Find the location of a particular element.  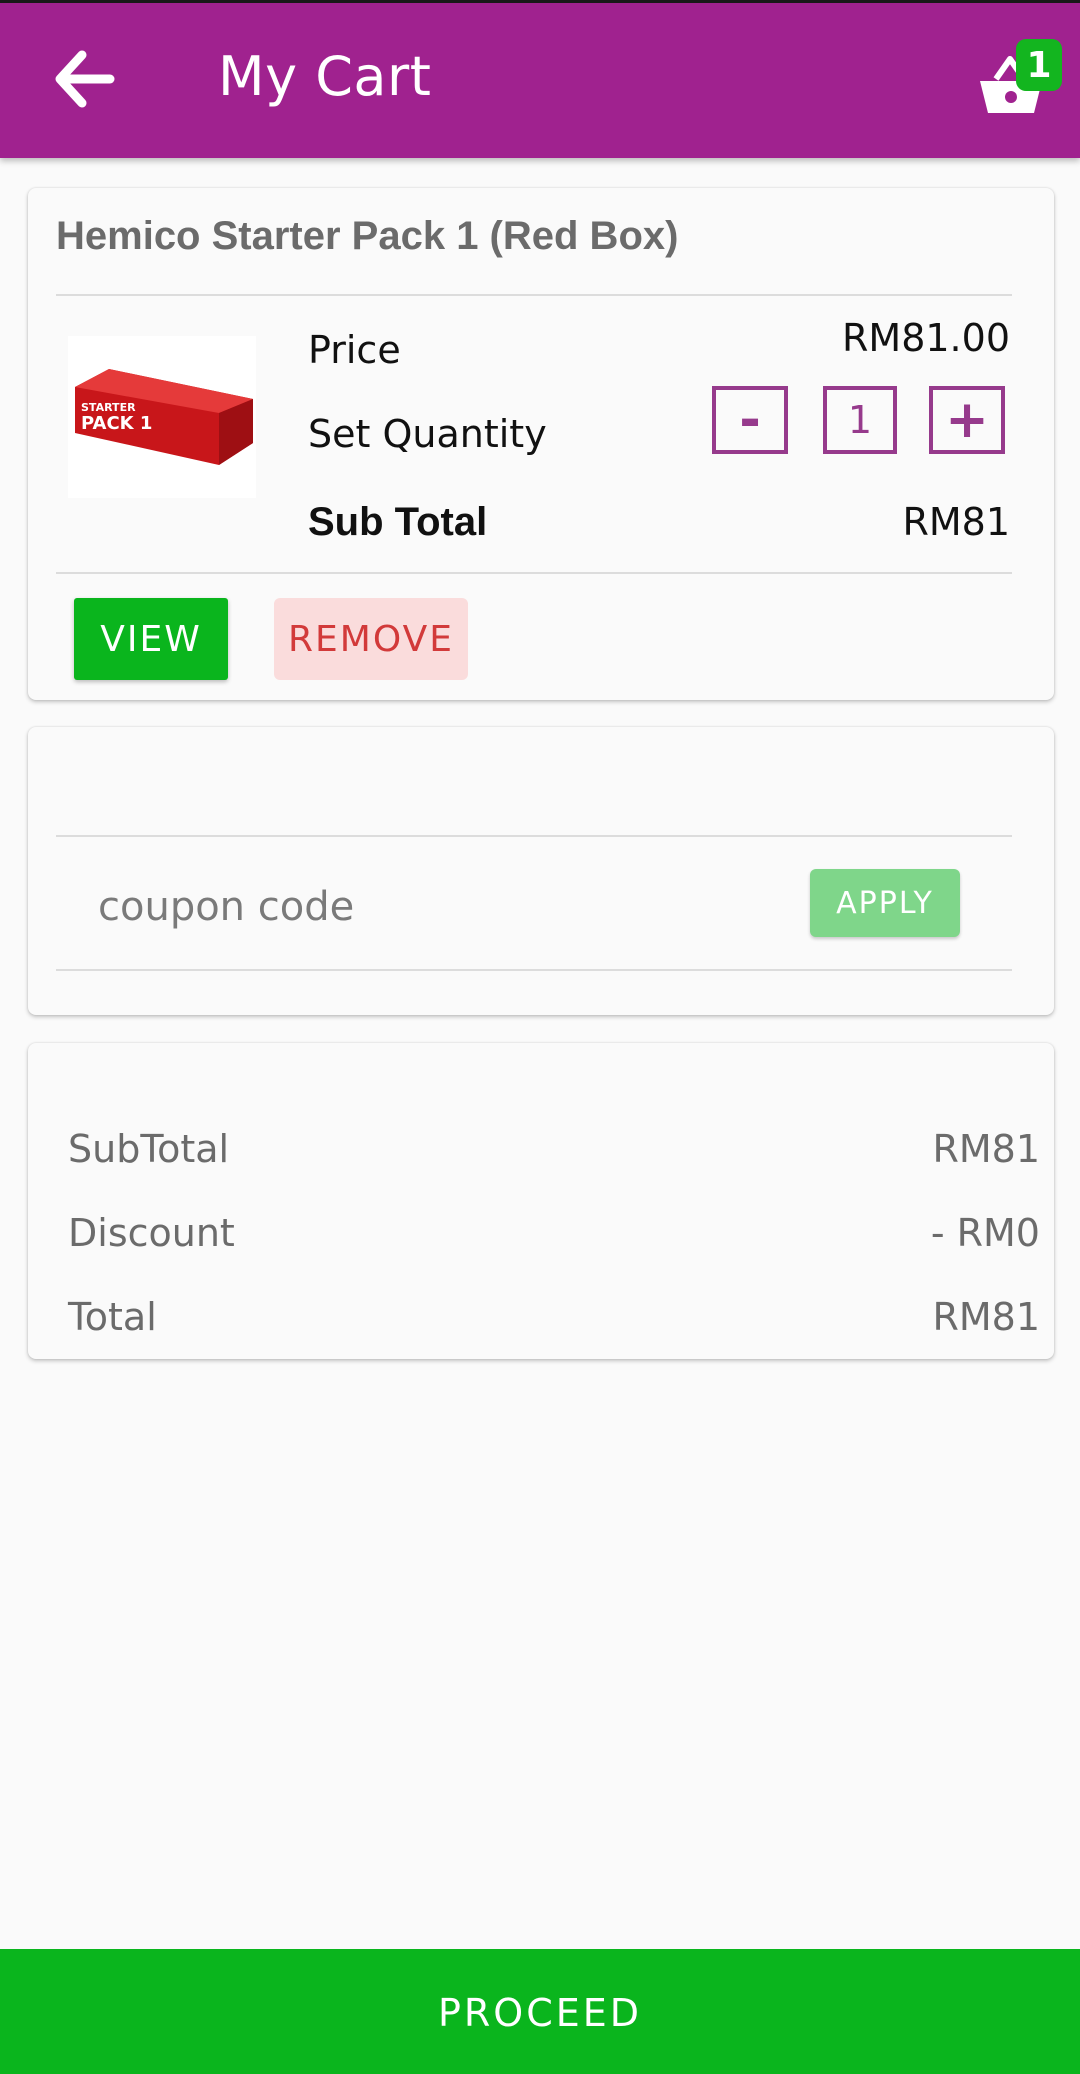

price-value: RM81.00 is located at coordinates (926, 338).